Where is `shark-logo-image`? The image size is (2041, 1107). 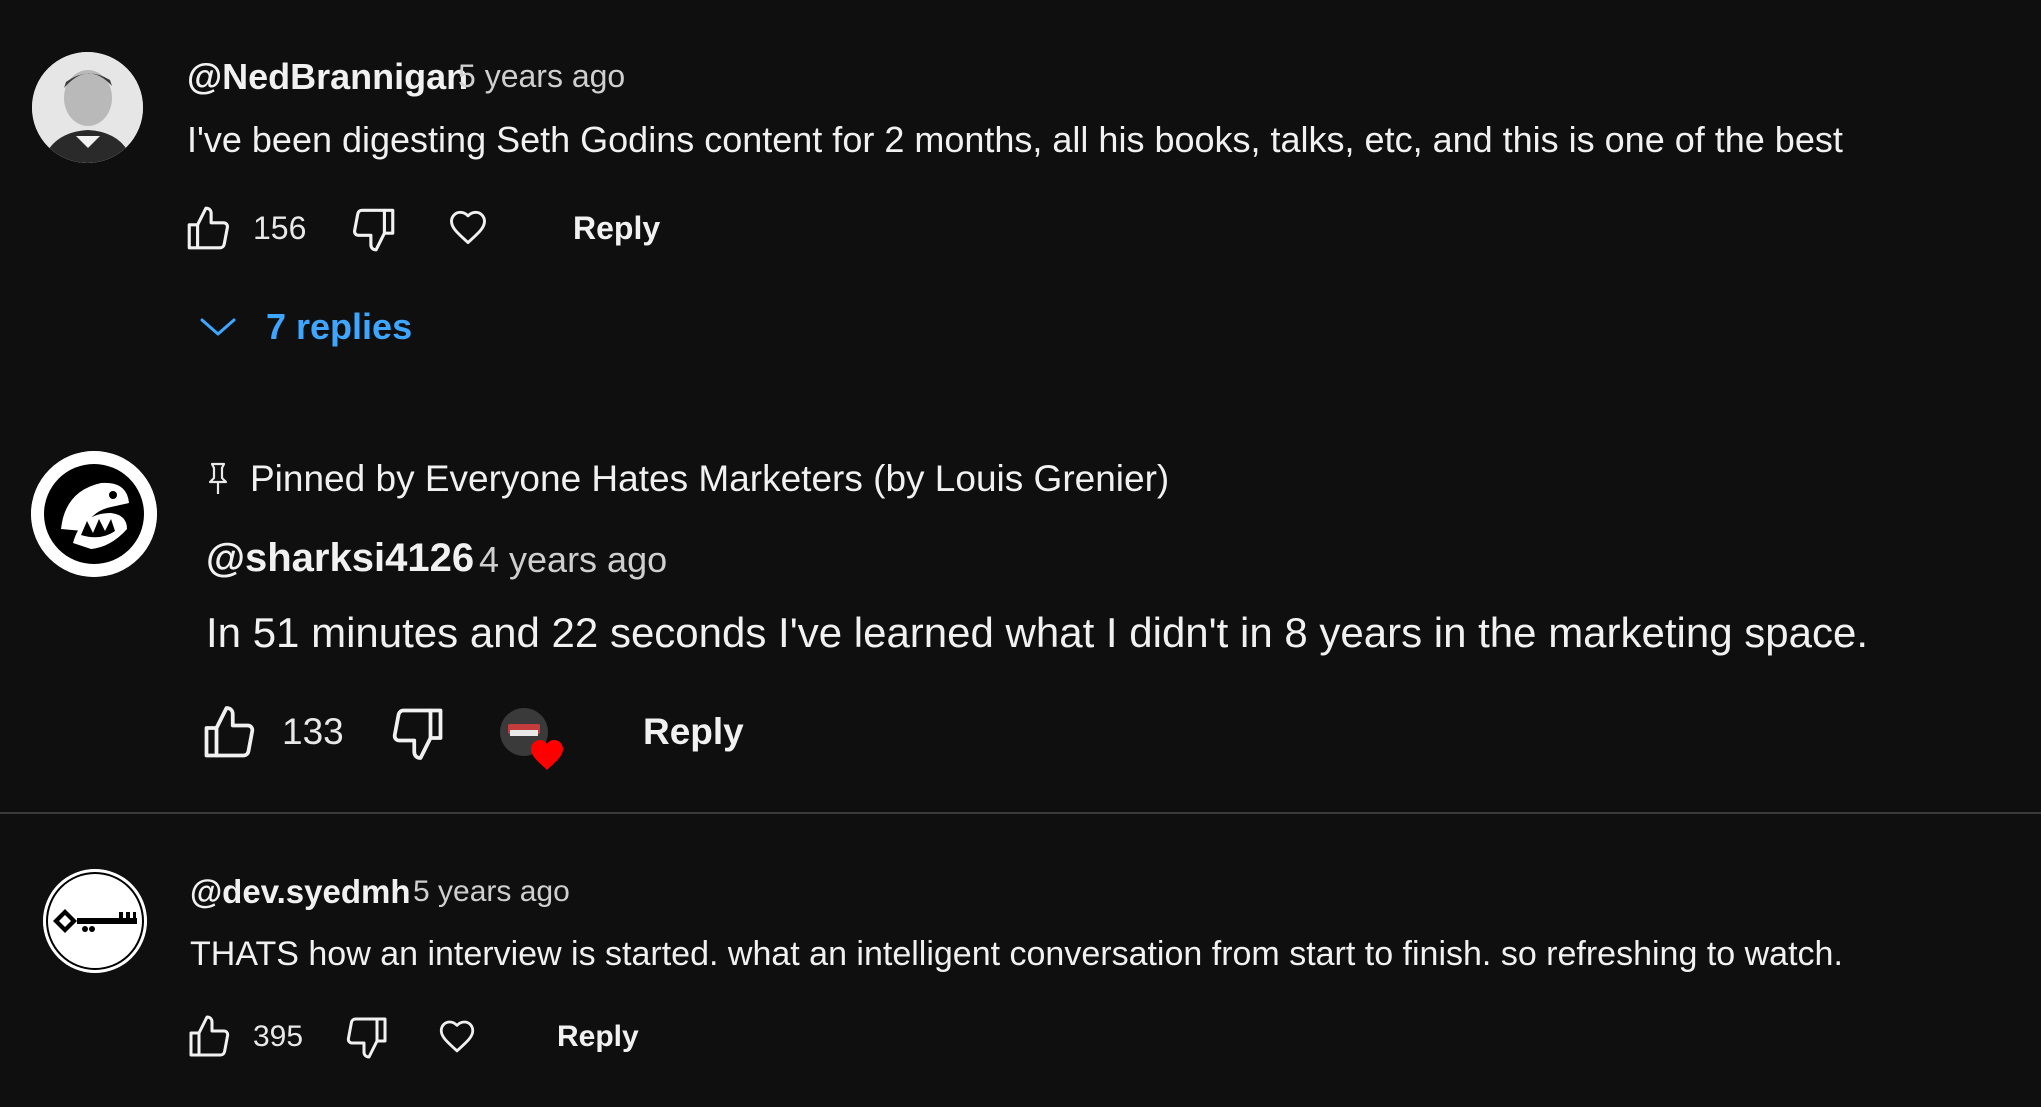 shark-logo-image is located at coordinates (94, 514).